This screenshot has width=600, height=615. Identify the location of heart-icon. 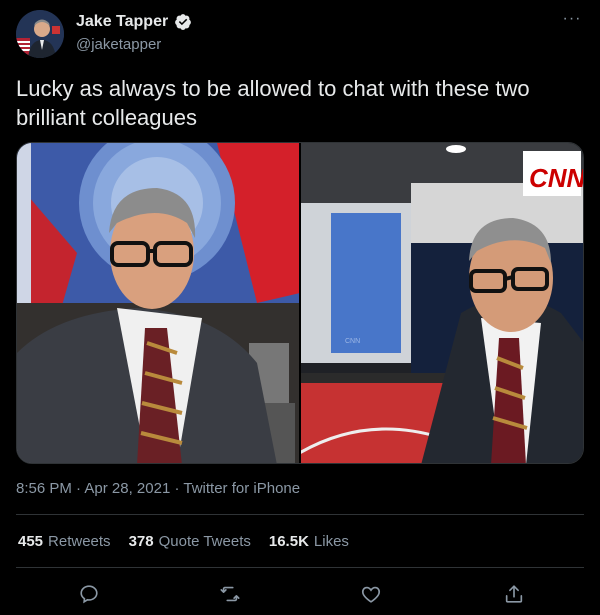
(371, 594).